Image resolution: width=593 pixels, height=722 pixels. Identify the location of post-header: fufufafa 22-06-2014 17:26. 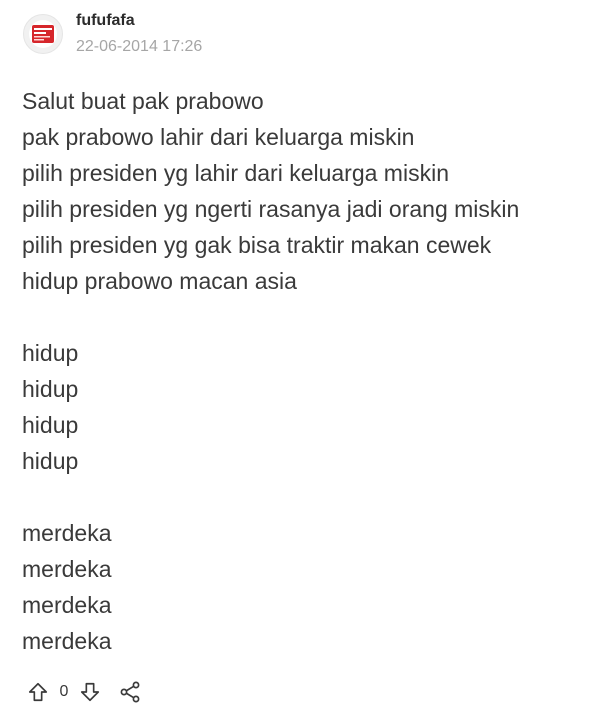
(112, 33).